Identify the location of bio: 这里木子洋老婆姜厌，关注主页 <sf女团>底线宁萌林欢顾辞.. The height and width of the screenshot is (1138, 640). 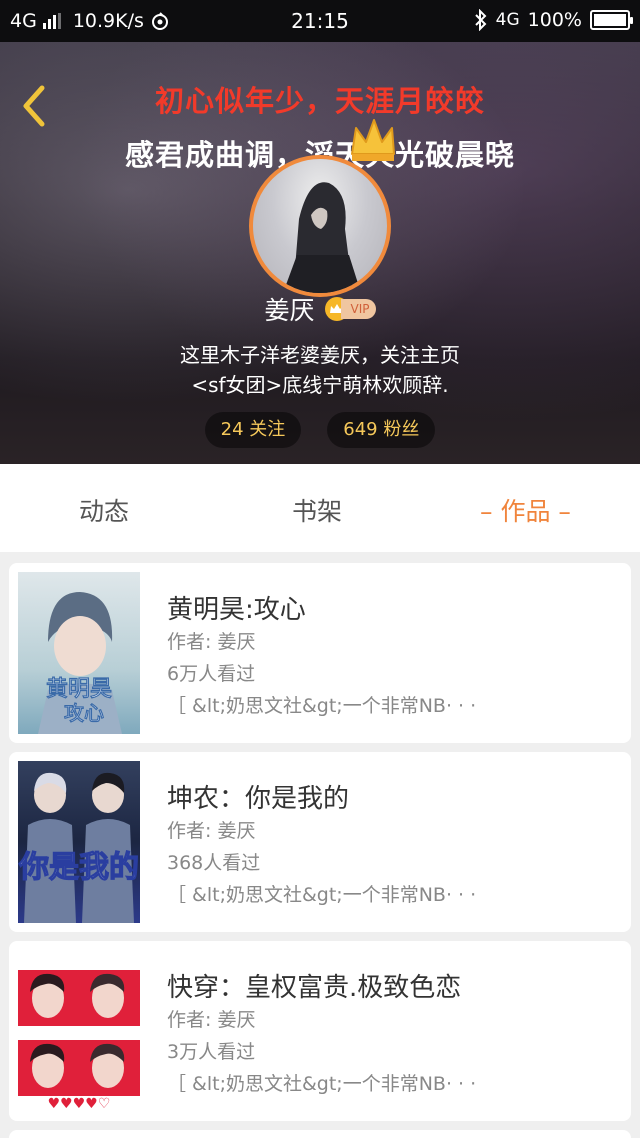
(320, 370).